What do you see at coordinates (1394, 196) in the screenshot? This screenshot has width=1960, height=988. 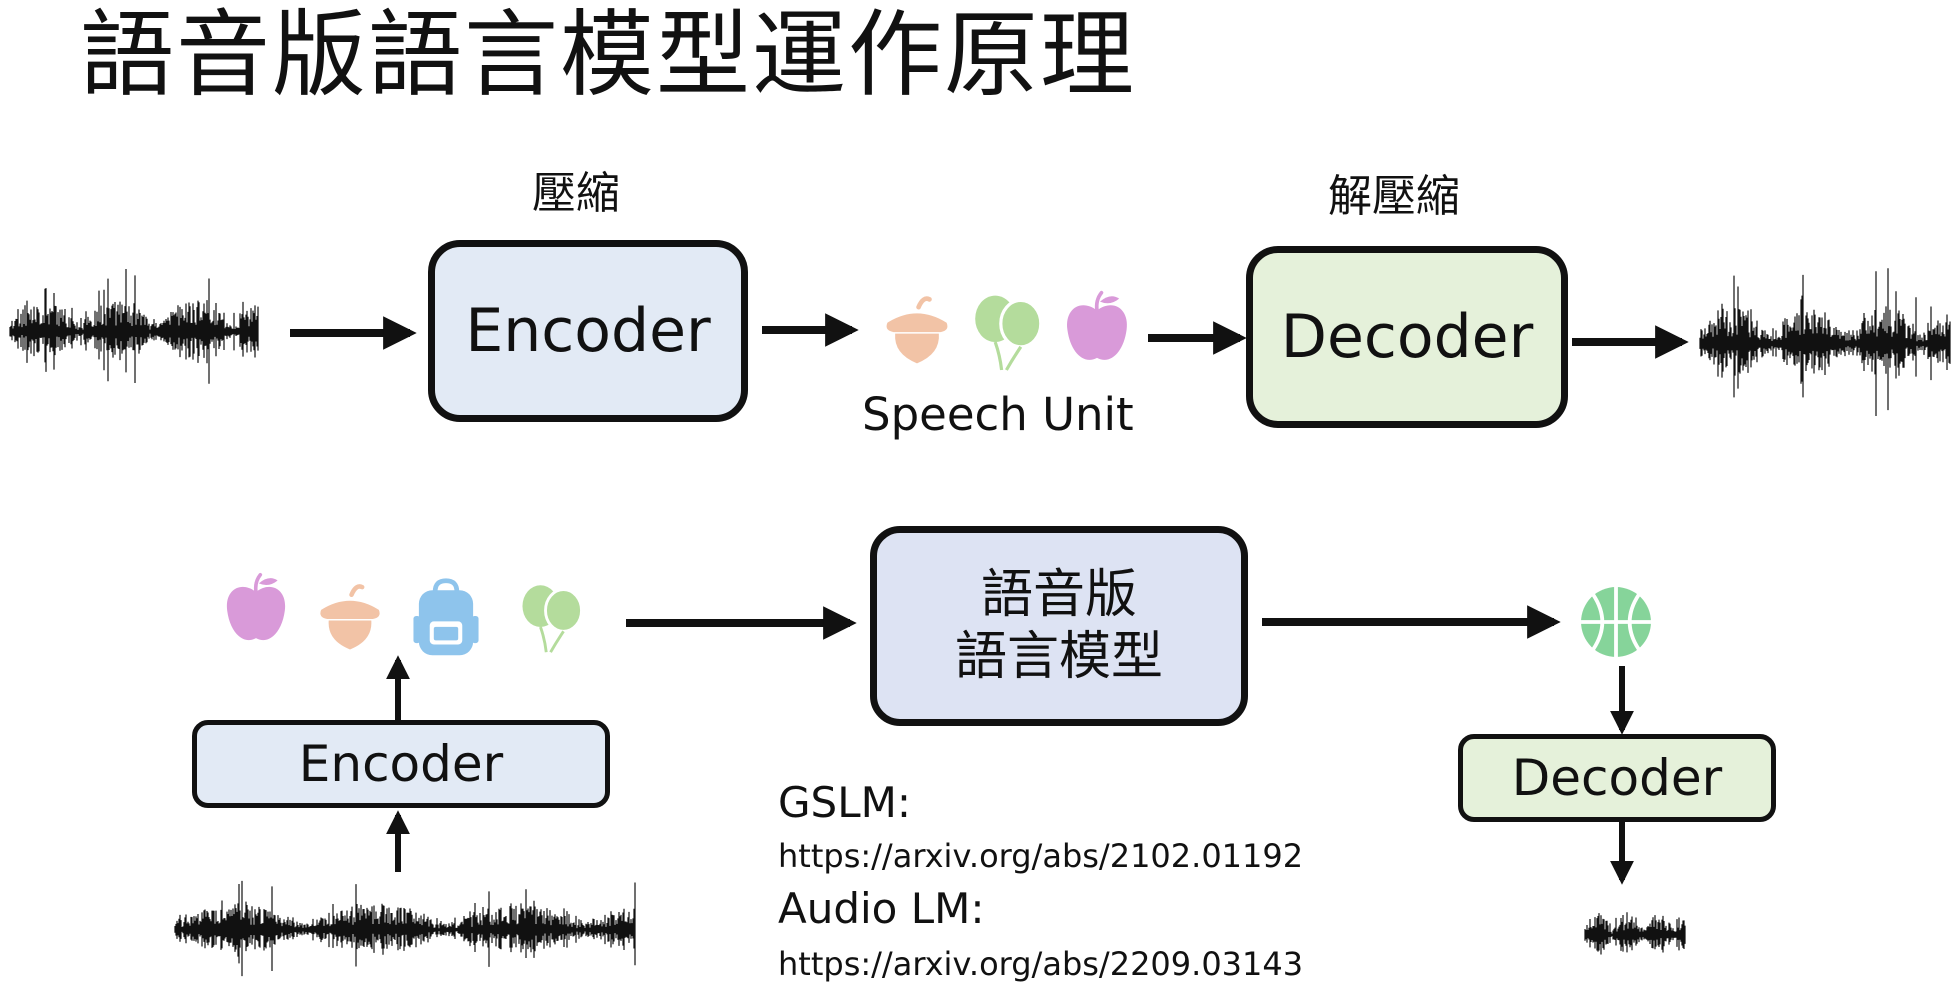 I see `decompress-label: 解壓縮` at bounding box center [1394, 196].